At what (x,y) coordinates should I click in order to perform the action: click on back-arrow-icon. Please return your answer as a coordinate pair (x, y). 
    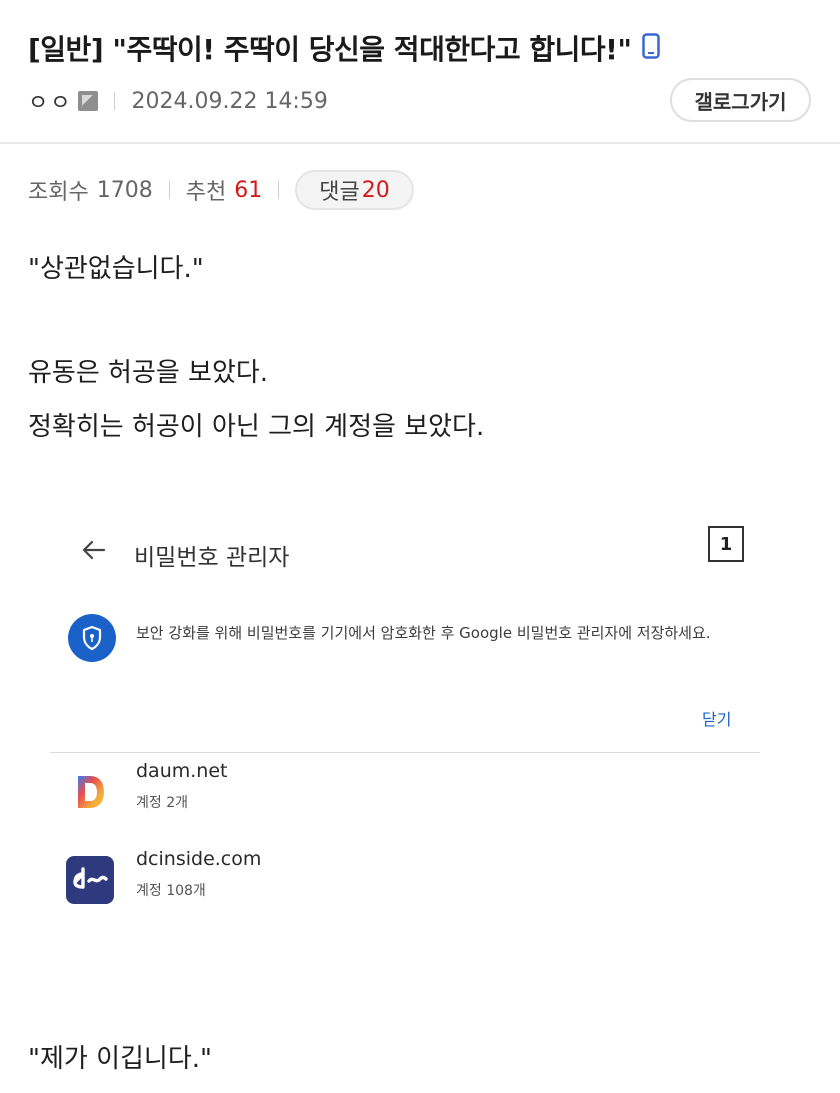
    Looking at the image, I should click on (94, 552).